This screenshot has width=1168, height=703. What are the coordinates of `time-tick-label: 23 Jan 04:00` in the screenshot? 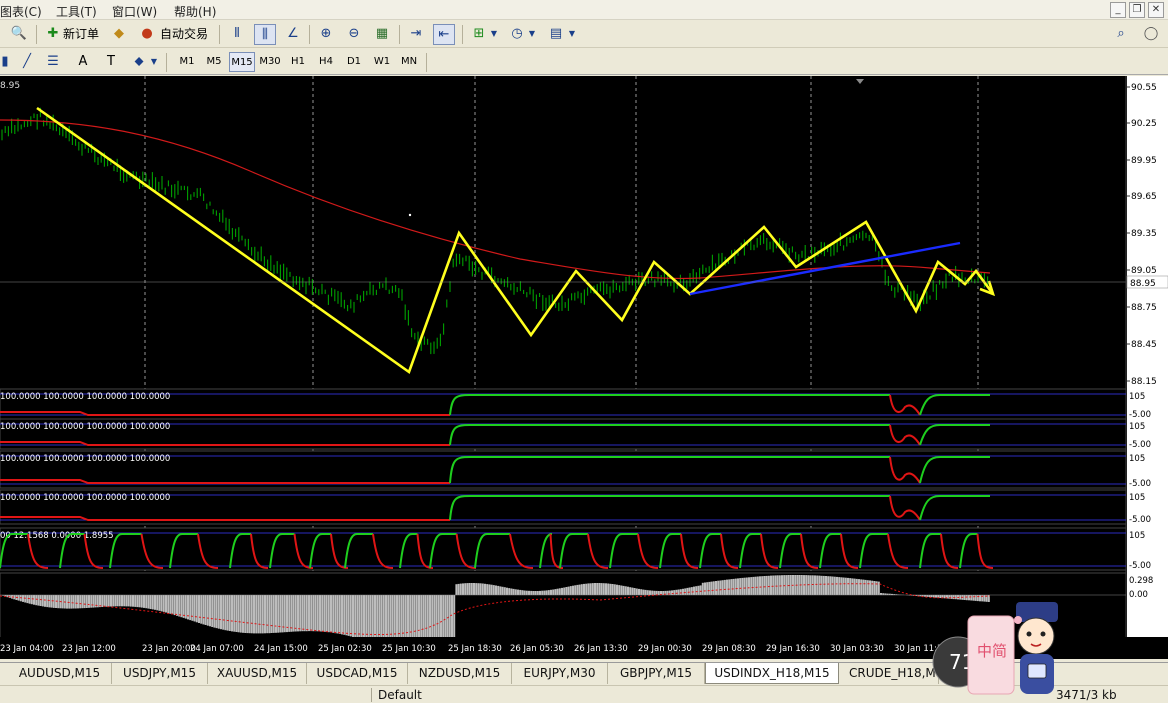 It's located at (27, 649).